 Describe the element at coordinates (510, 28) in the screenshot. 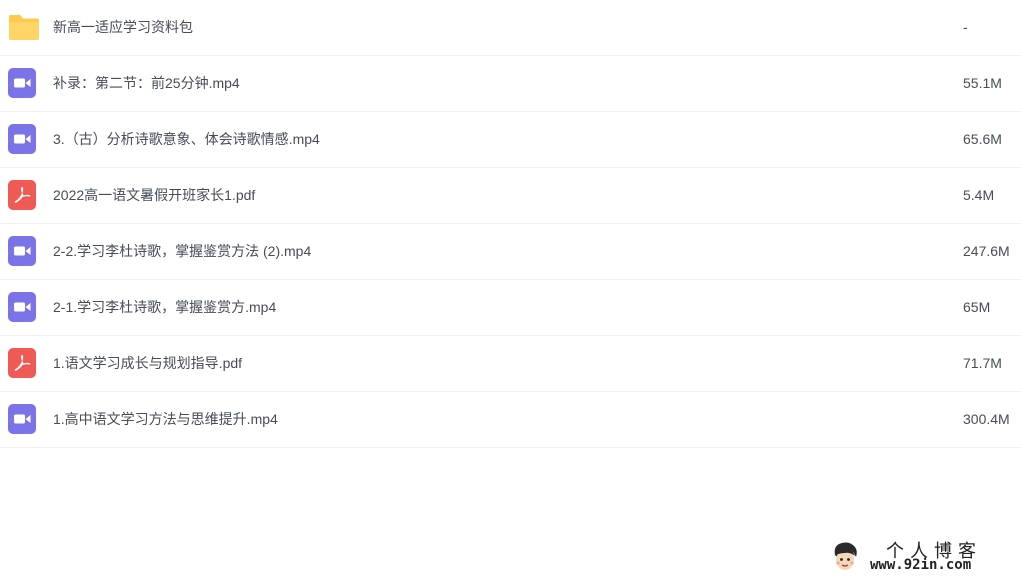

I see `file-row-folder: 新高一适应学习资料包 -` at that location.